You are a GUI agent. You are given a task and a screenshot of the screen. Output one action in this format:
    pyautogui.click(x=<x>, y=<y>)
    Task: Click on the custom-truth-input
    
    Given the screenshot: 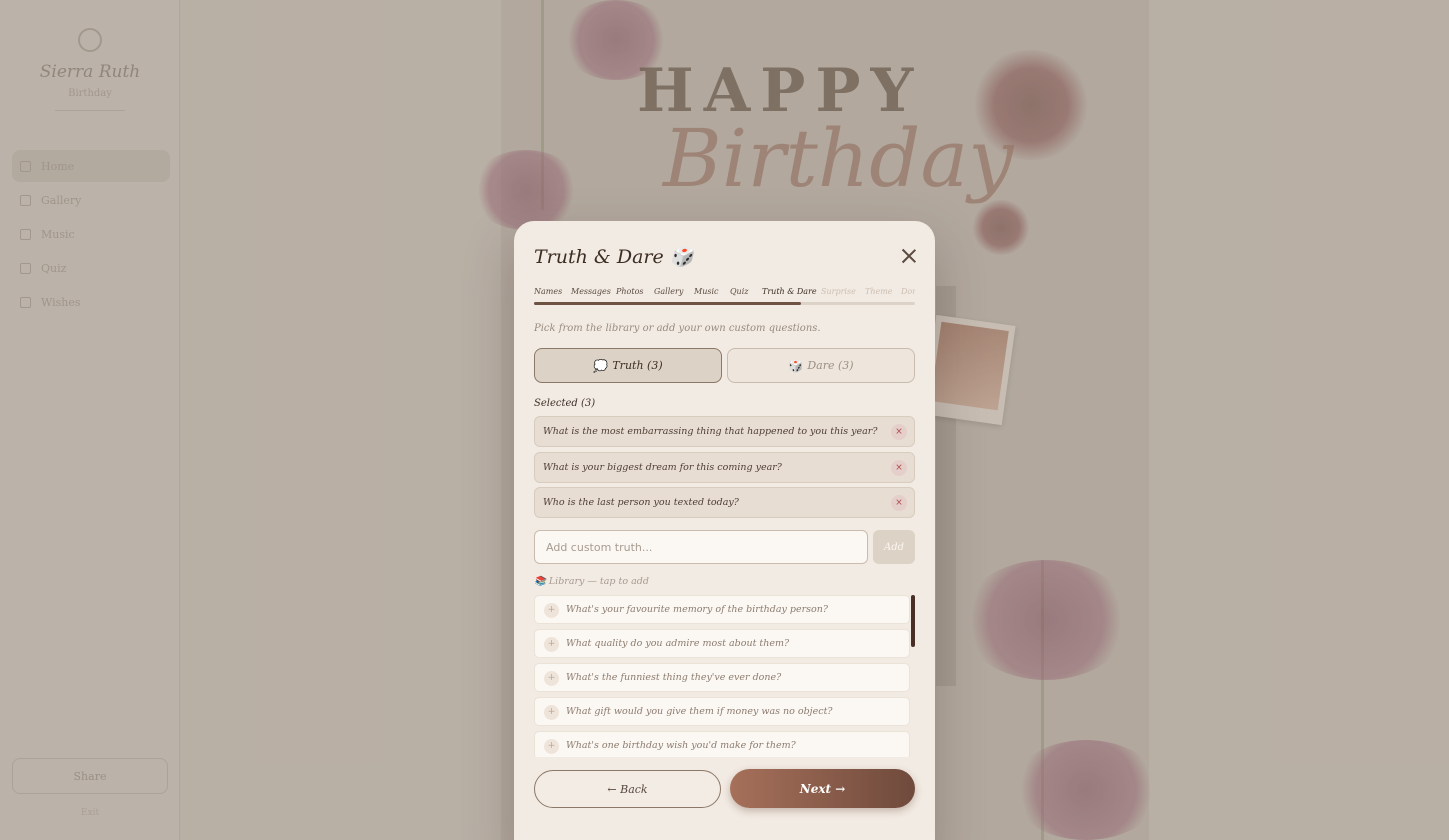 What is the action you would take?
    pyautogui.click(x=701, y=547)
    